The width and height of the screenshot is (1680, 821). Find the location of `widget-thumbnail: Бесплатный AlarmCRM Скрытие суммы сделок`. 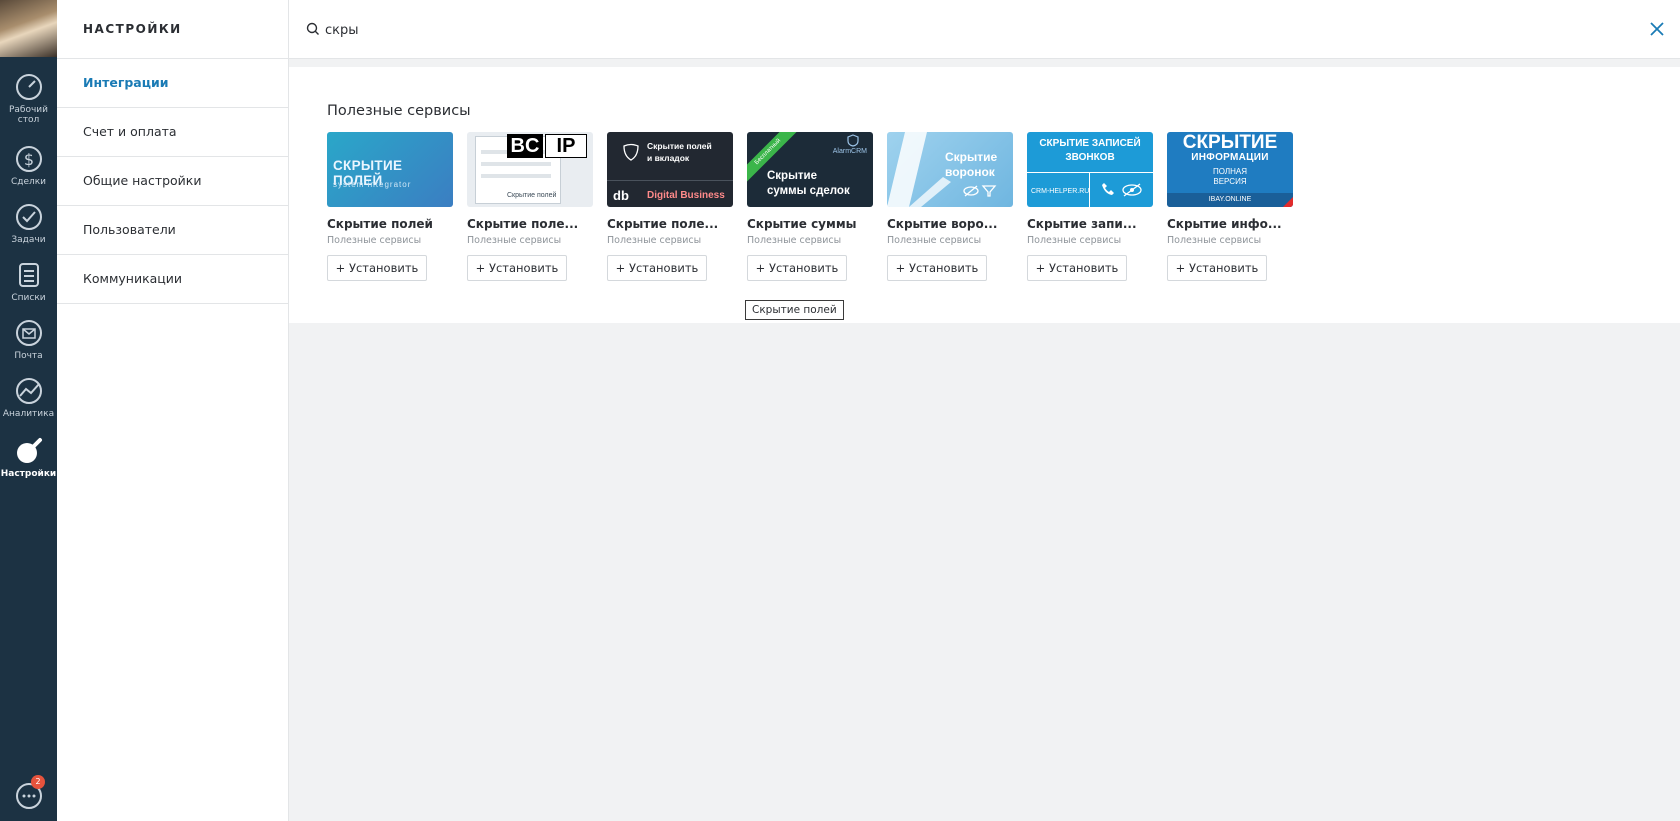

widget-thumbnail: Бесплатный AlarmCRM Скрытие суммы сделок is located at coordinates (810, 169).